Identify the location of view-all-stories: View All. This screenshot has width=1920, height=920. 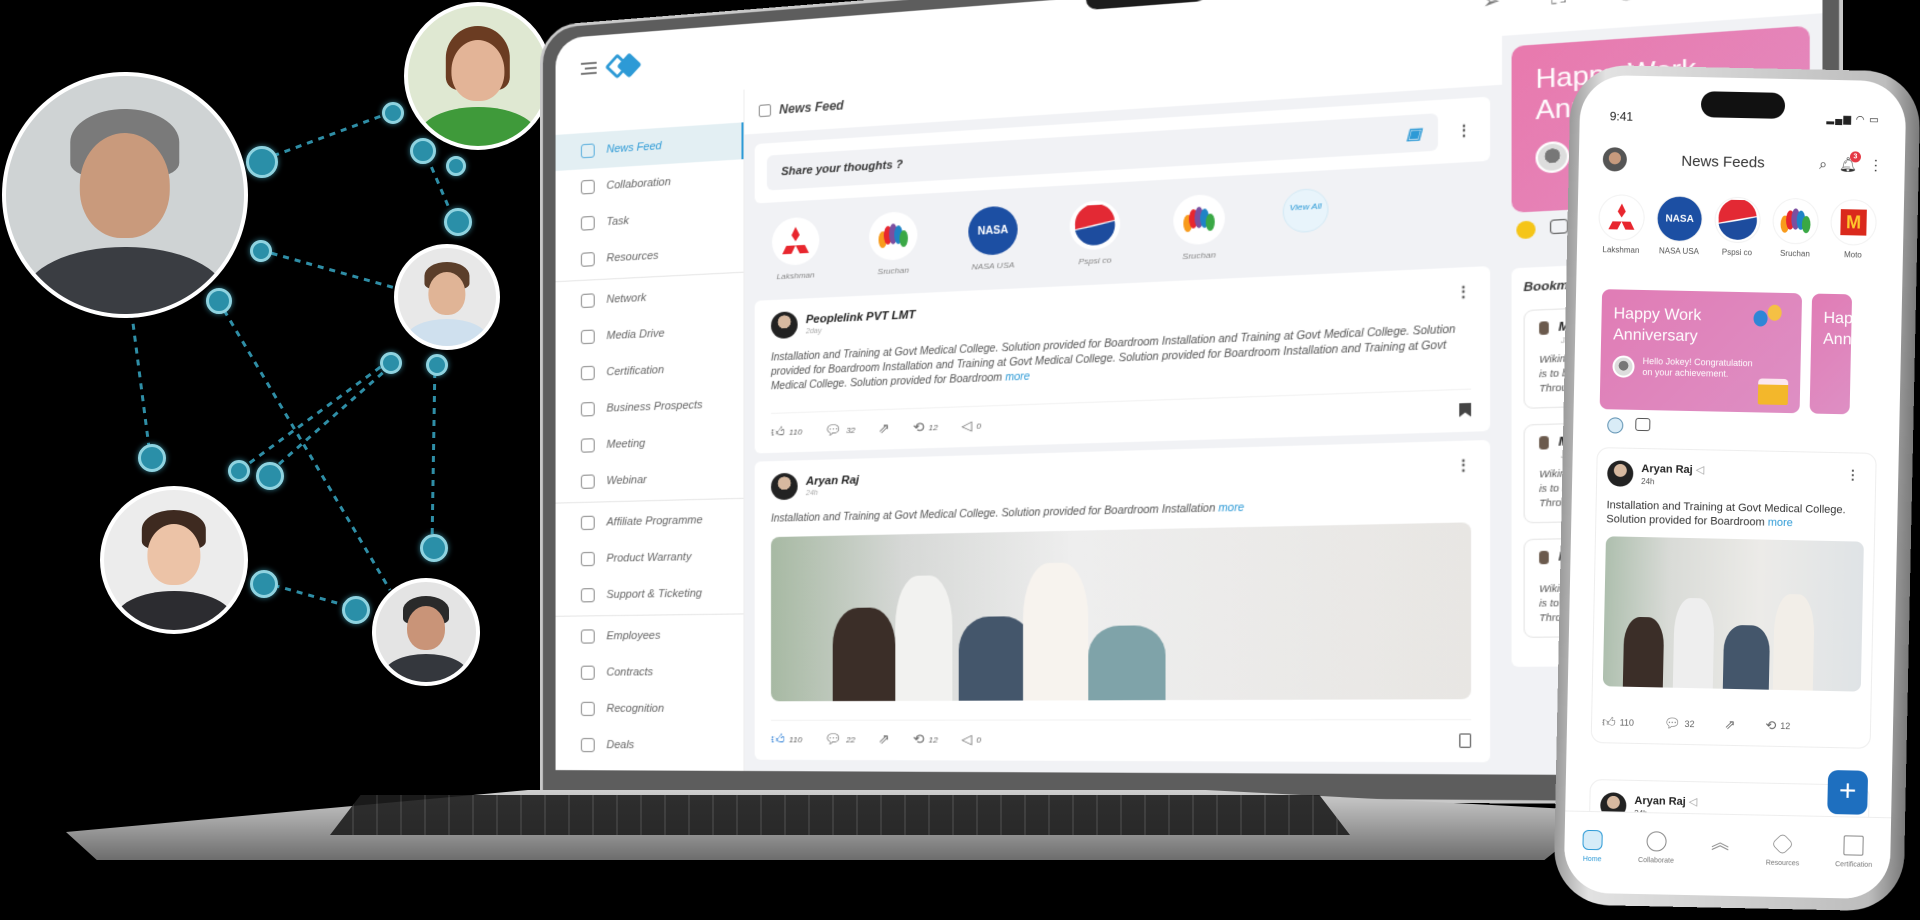
(1305, 210).